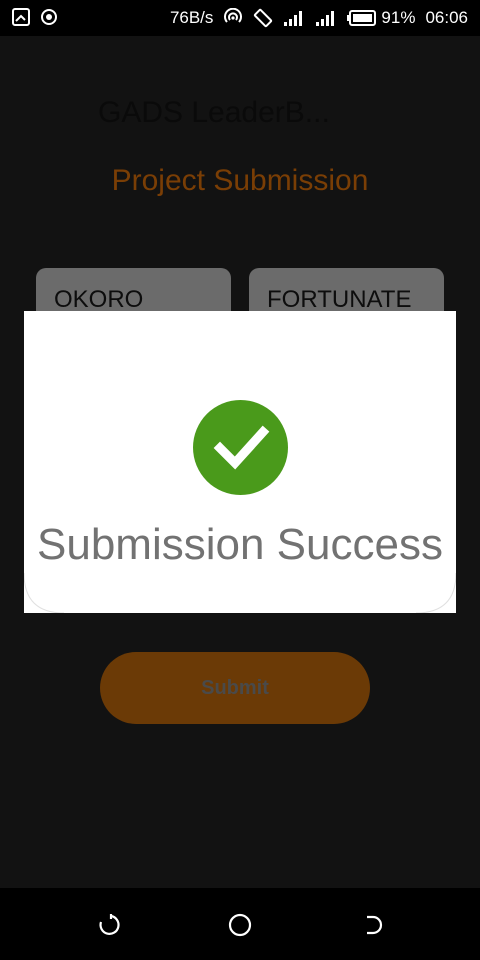 This screenshot has width=480, height=960. I want to click on back-icon, so click(108, 925).